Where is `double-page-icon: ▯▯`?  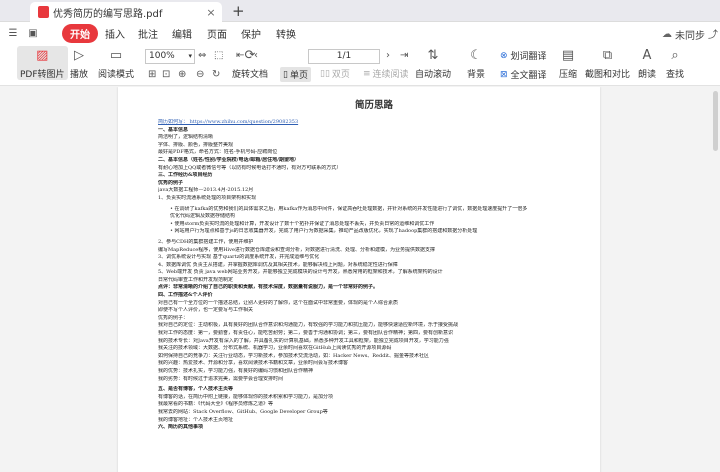 double-page-icon: ▯▯ is located at coordinates (325, 73).